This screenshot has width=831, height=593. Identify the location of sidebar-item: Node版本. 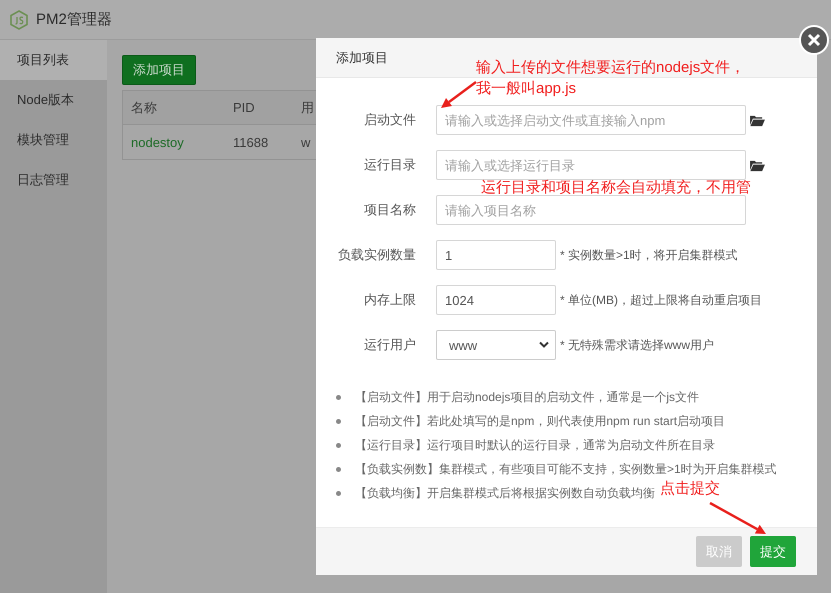
(53, 100).